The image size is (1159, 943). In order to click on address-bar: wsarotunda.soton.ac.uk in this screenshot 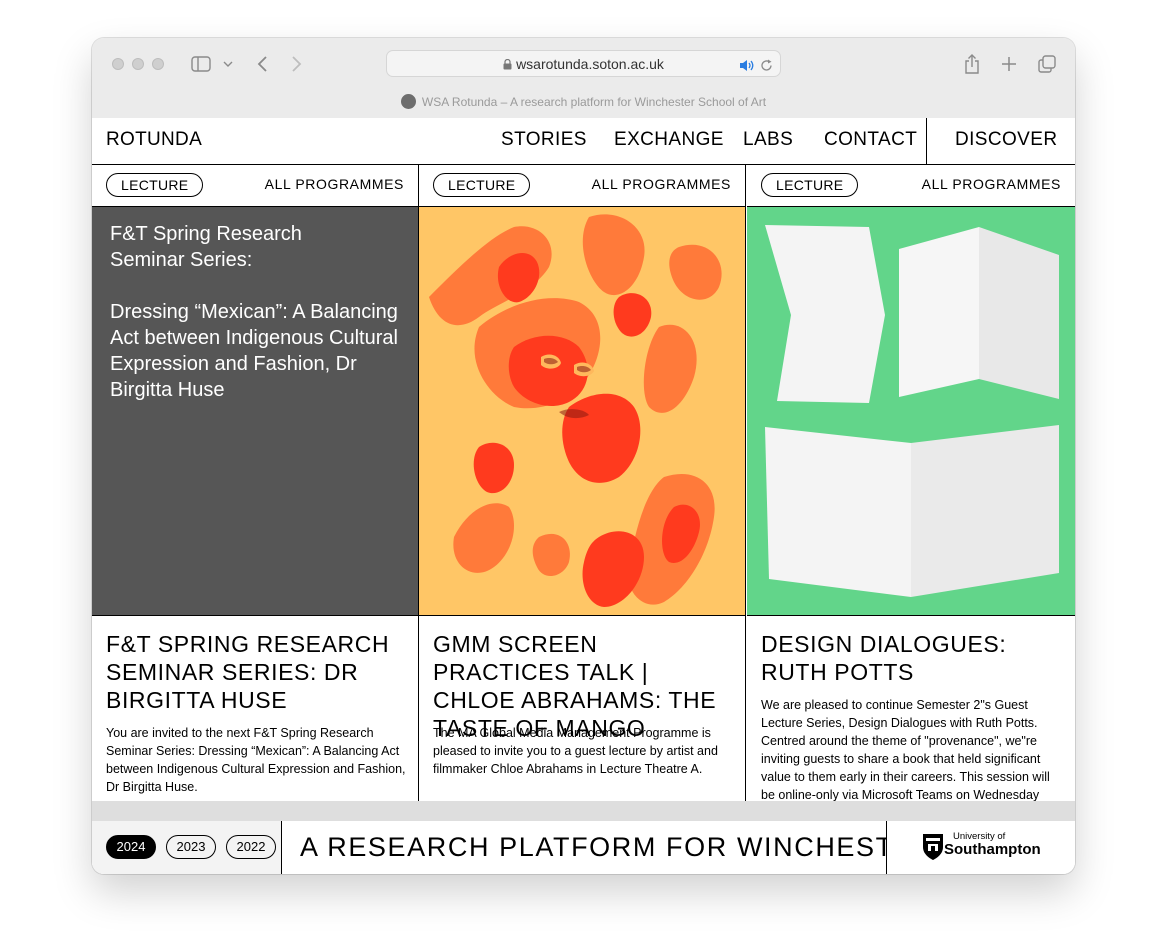, I will do `click(583, 63)`.